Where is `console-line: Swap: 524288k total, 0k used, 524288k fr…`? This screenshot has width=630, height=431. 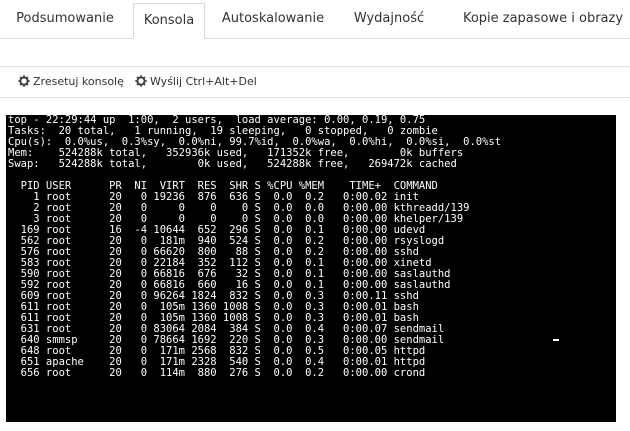
console-line: Swap: 524288k total, 0k used, 524288k fr… is located at coordinates (232, 164).